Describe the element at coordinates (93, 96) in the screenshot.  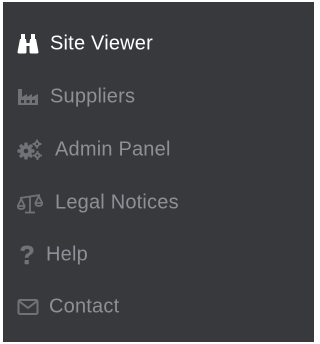
I see `menu-item-label: Suppliers` at that location.